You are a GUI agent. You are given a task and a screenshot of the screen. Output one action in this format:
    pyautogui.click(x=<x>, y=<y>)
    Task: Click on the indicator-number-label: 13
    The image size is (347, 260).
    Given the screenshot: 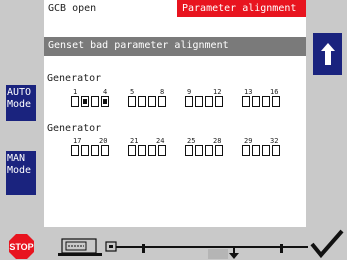 What is the action you would take?
    pyautogui.click(x=248, y=92)
    